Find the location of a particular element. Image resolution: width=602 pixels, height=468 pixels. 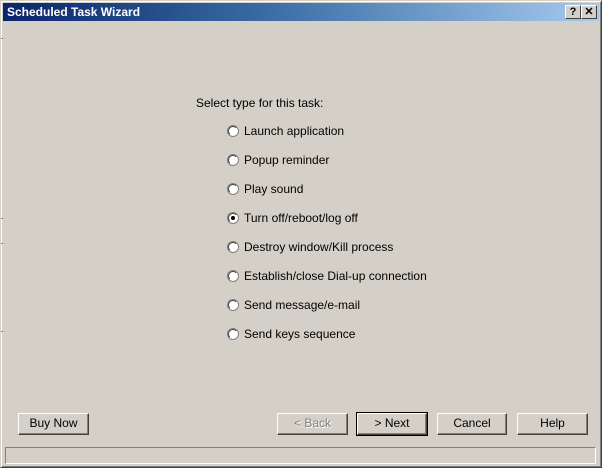

help-title-button: ? is located at coordinates (573, 12).